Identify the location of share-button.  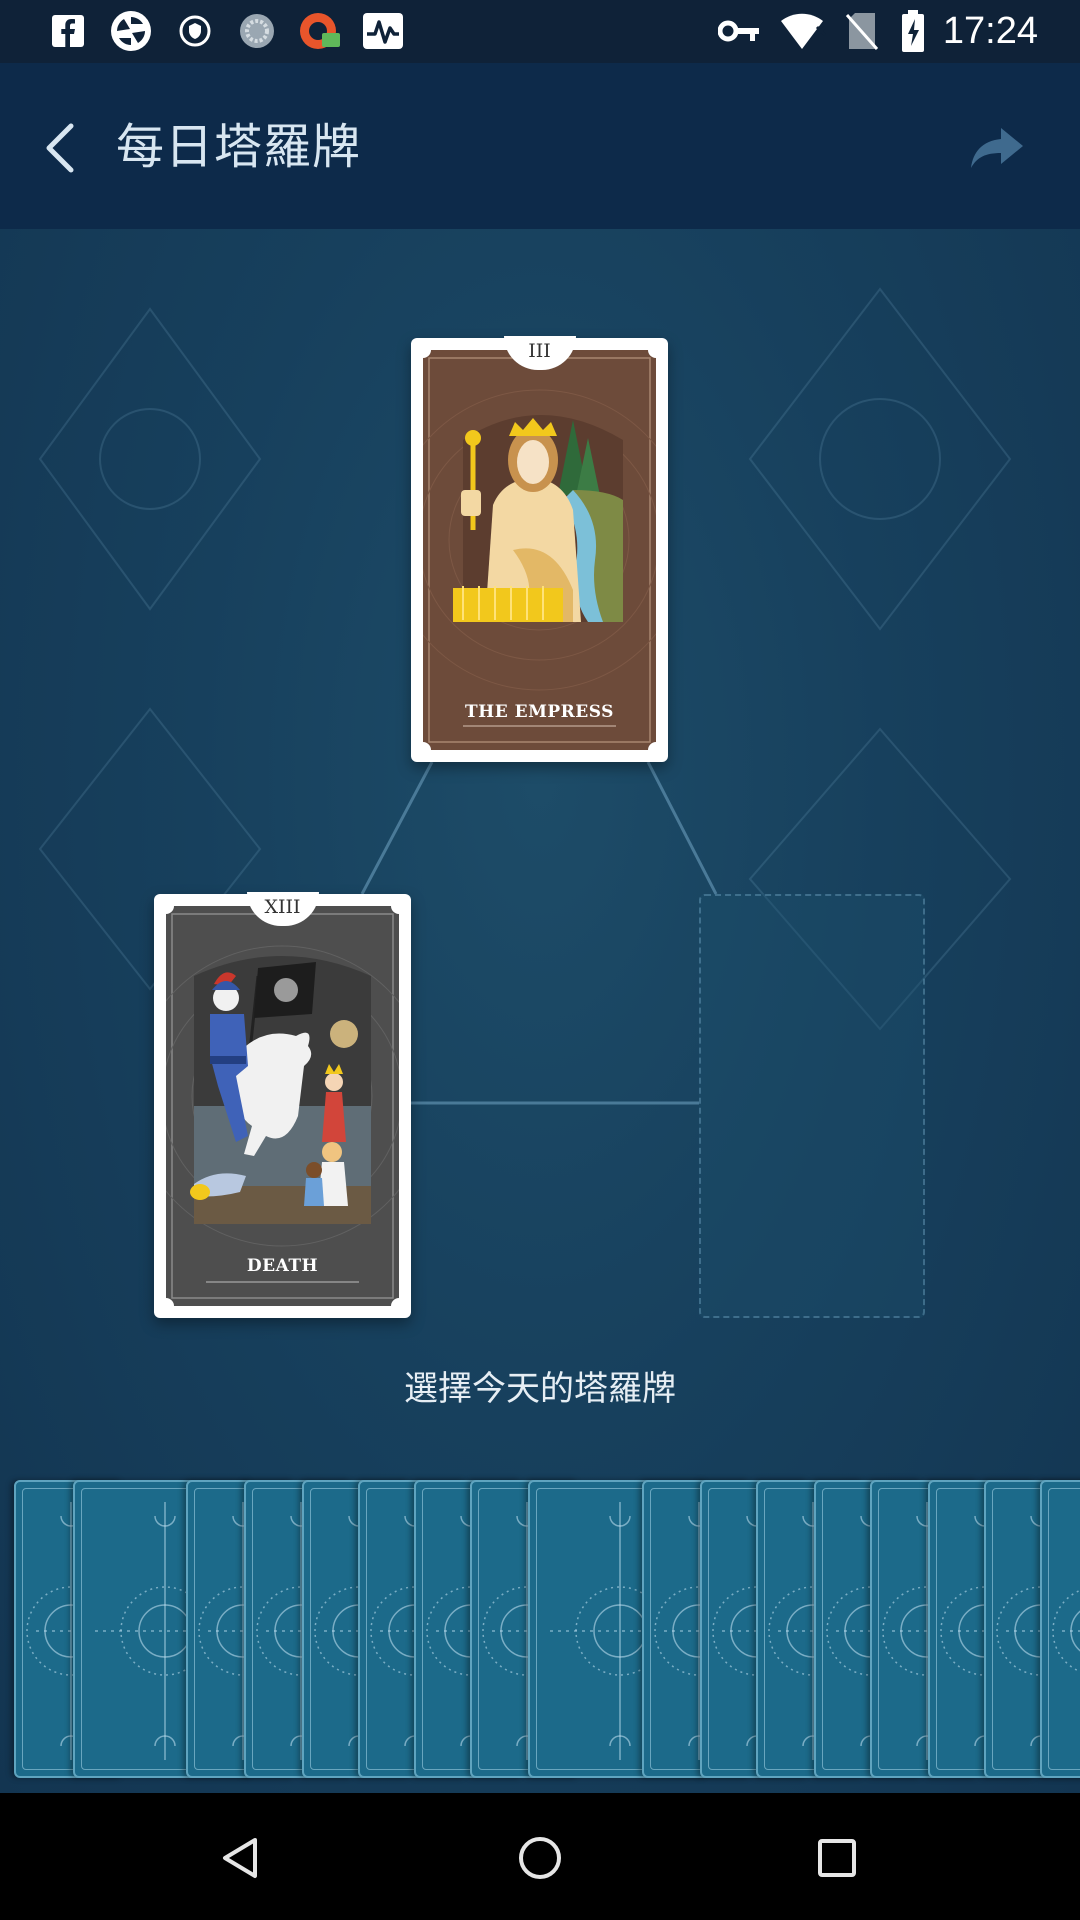
(997, 148).